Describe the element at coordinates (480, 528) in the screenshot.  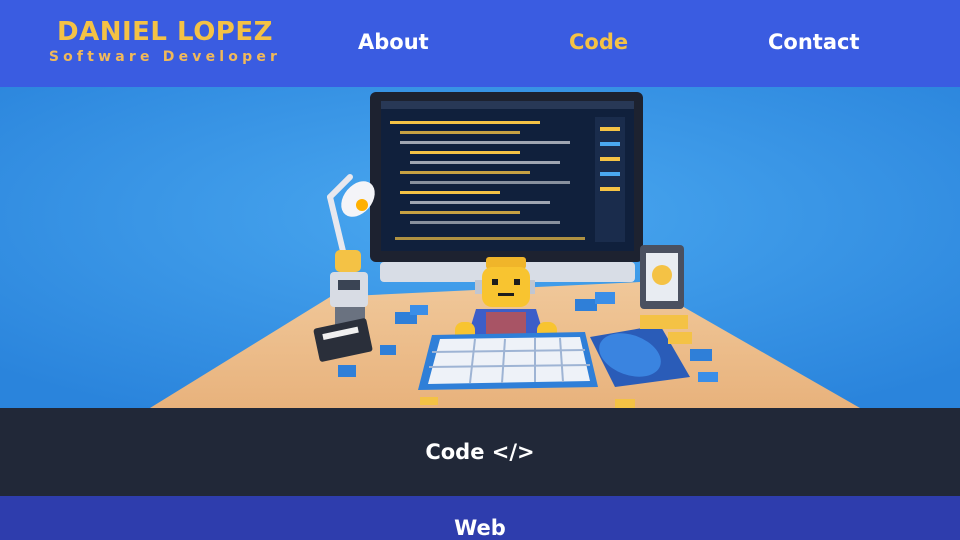
I see `section-title-web: Web` at that location.